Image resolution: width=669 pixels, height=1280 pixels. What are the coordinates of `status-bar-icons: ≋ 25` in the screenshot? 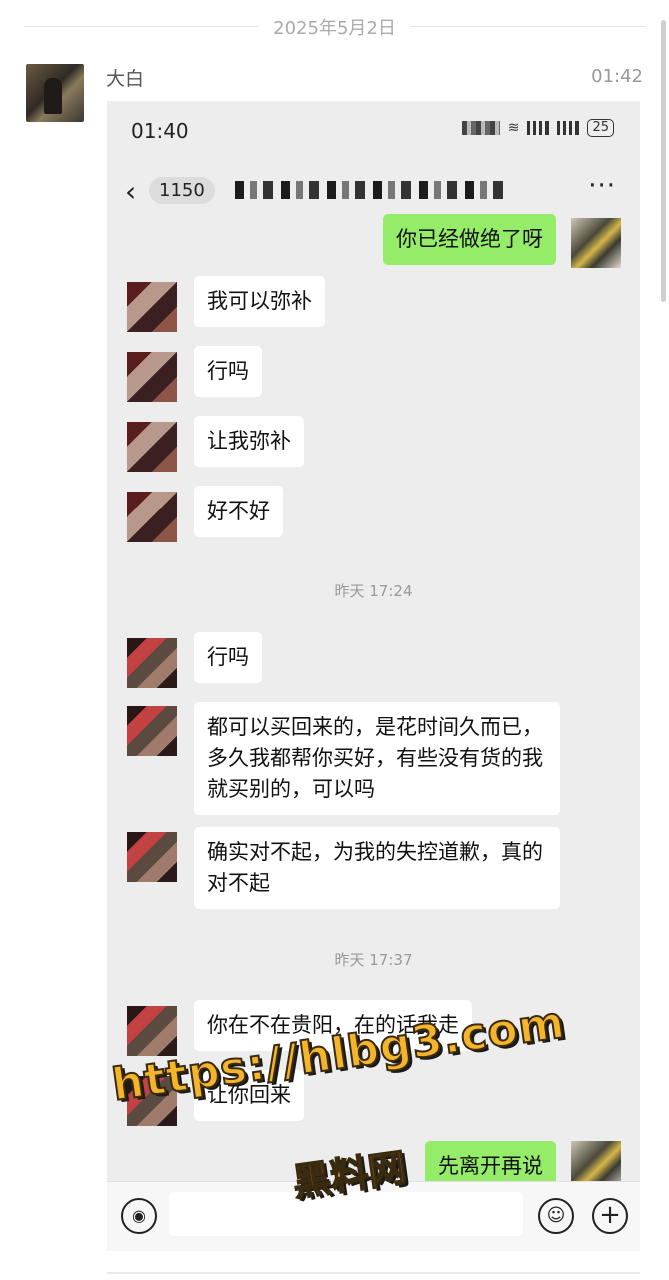 It's located at (537, 128).